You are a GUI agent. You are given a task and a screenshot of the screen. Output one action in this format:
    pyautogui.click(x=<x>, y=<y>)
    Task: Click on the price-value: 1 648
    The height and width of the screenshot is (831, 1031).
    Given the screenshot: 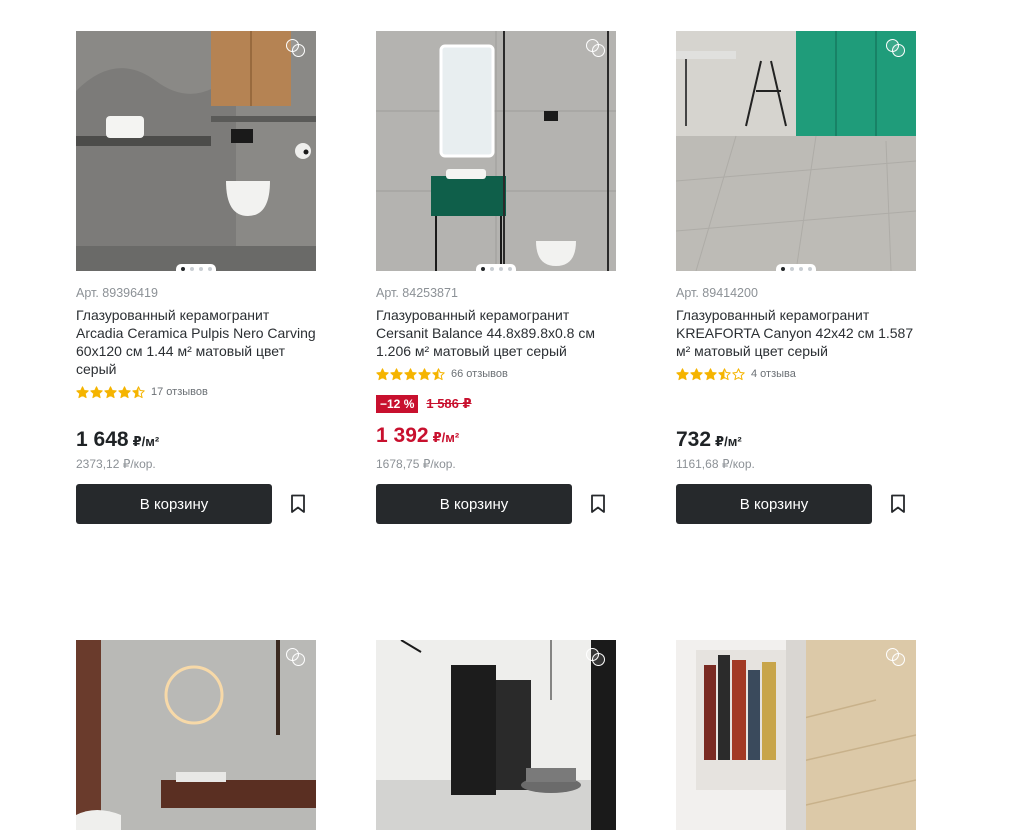 What is the action you would take?
    pyautogui.click(x=102, y=439)
    